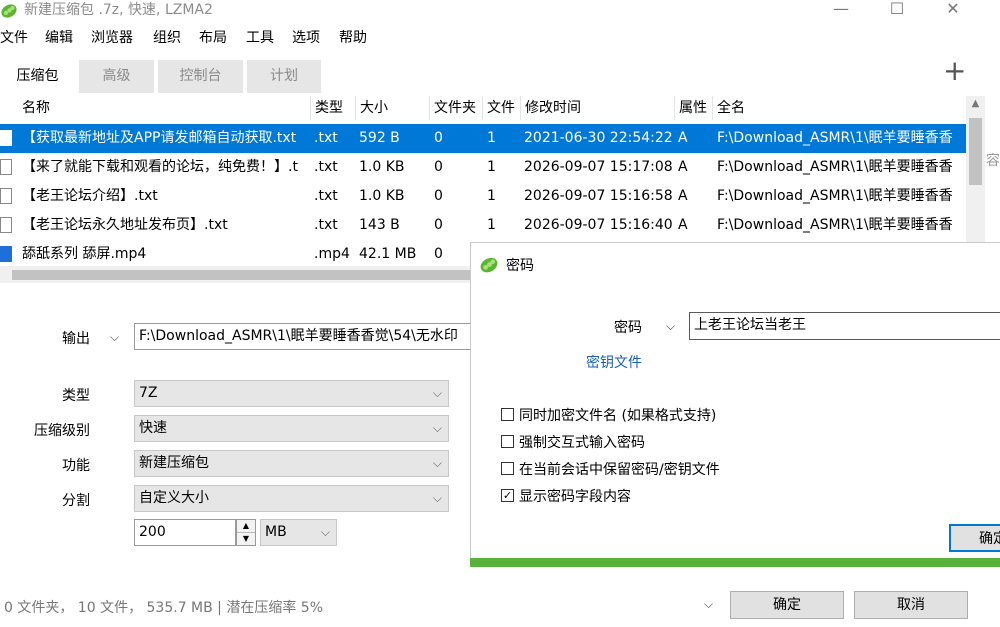  I want to click on split-size-input: 200, so click(185, 532).